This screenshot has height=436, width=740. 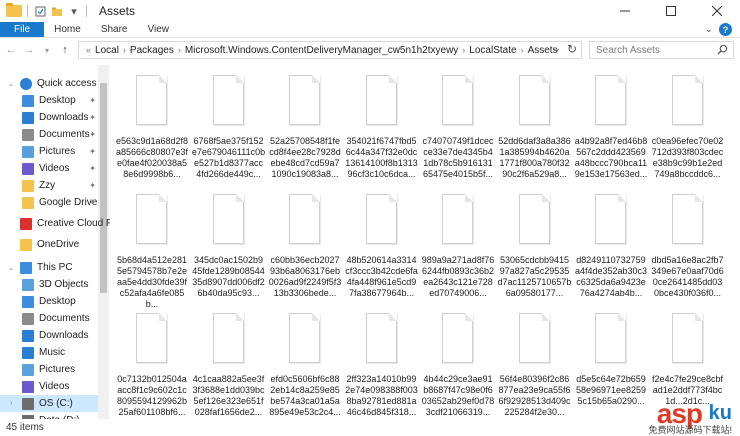 What do you see at coordinates (49, 83) in the screenshot?
I see `sidebar-item: ⌄ Quick access` at bounding box center [49, 83].